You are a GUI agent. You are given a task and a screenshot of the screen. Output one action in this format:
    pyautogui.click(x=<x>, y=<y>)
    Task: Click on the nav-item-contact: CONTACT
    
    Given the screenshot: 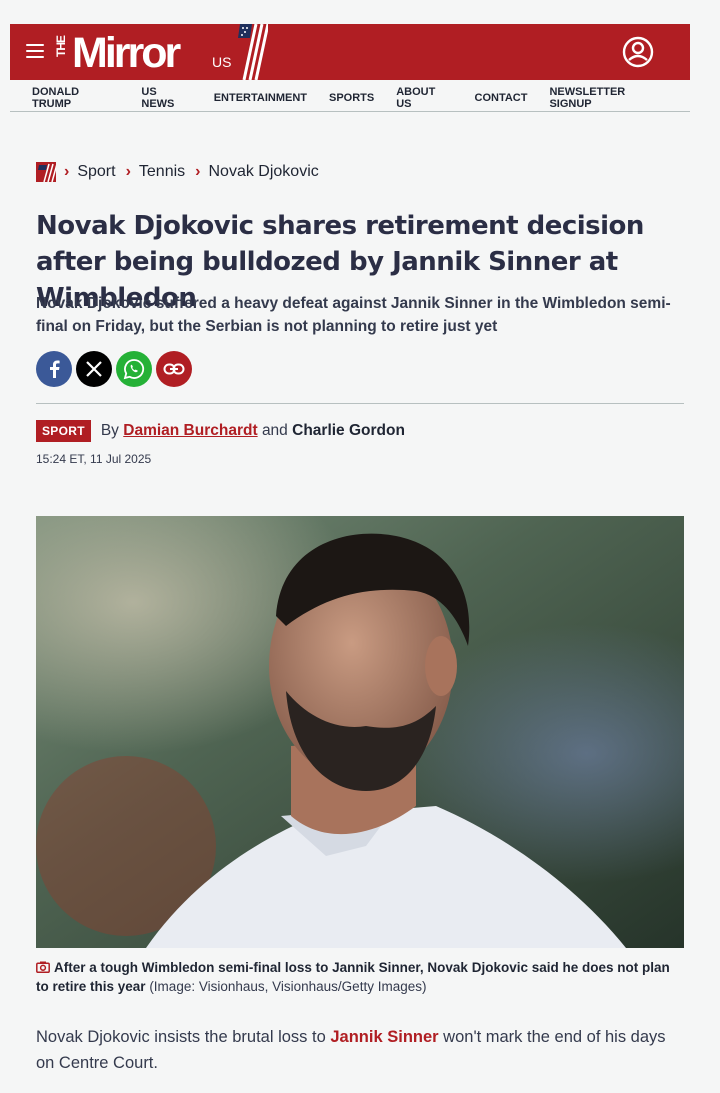 What is the action you would take?
    pyautogui.click(x=501, y=98)
    